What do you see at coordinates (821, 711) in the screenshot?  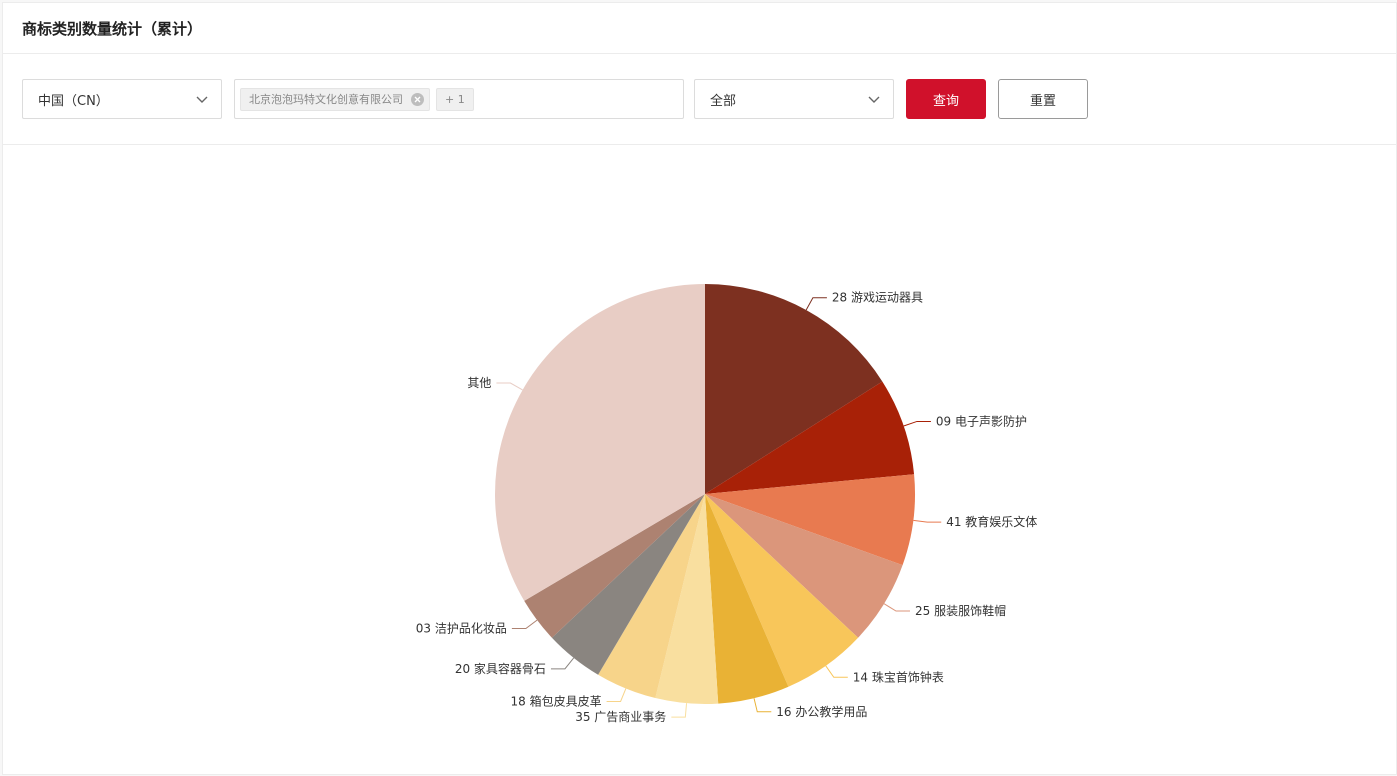 I see `pie-label: 16 办公教学用品` at bounding box center [821, 711].